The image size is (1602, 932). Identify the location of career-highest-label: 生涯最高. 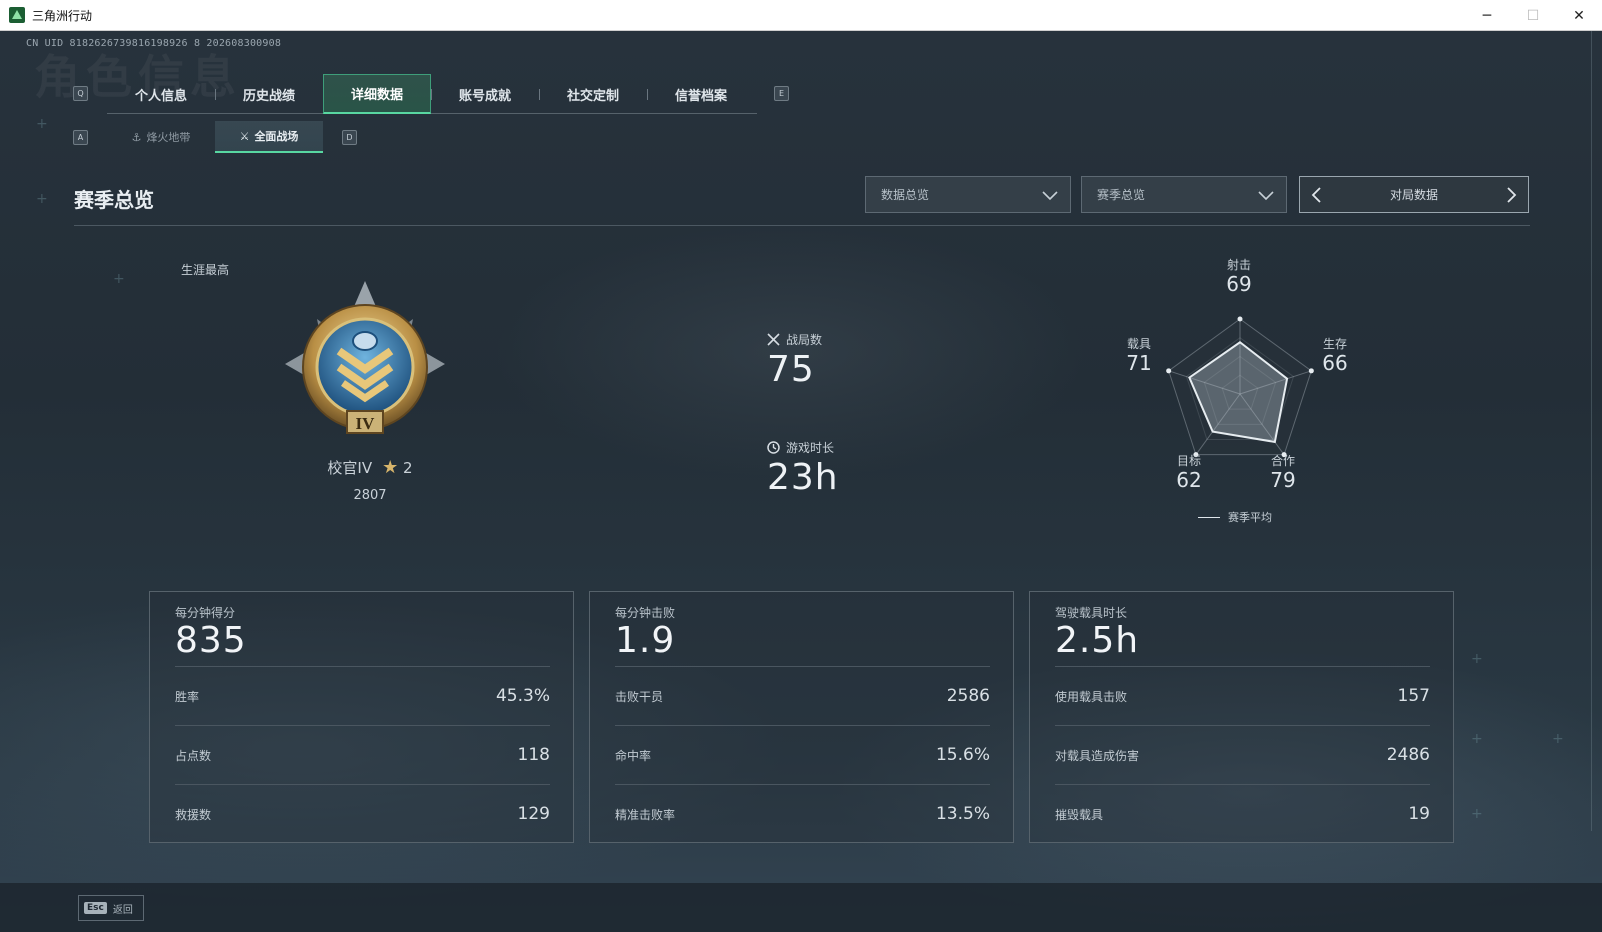
(205, 270).